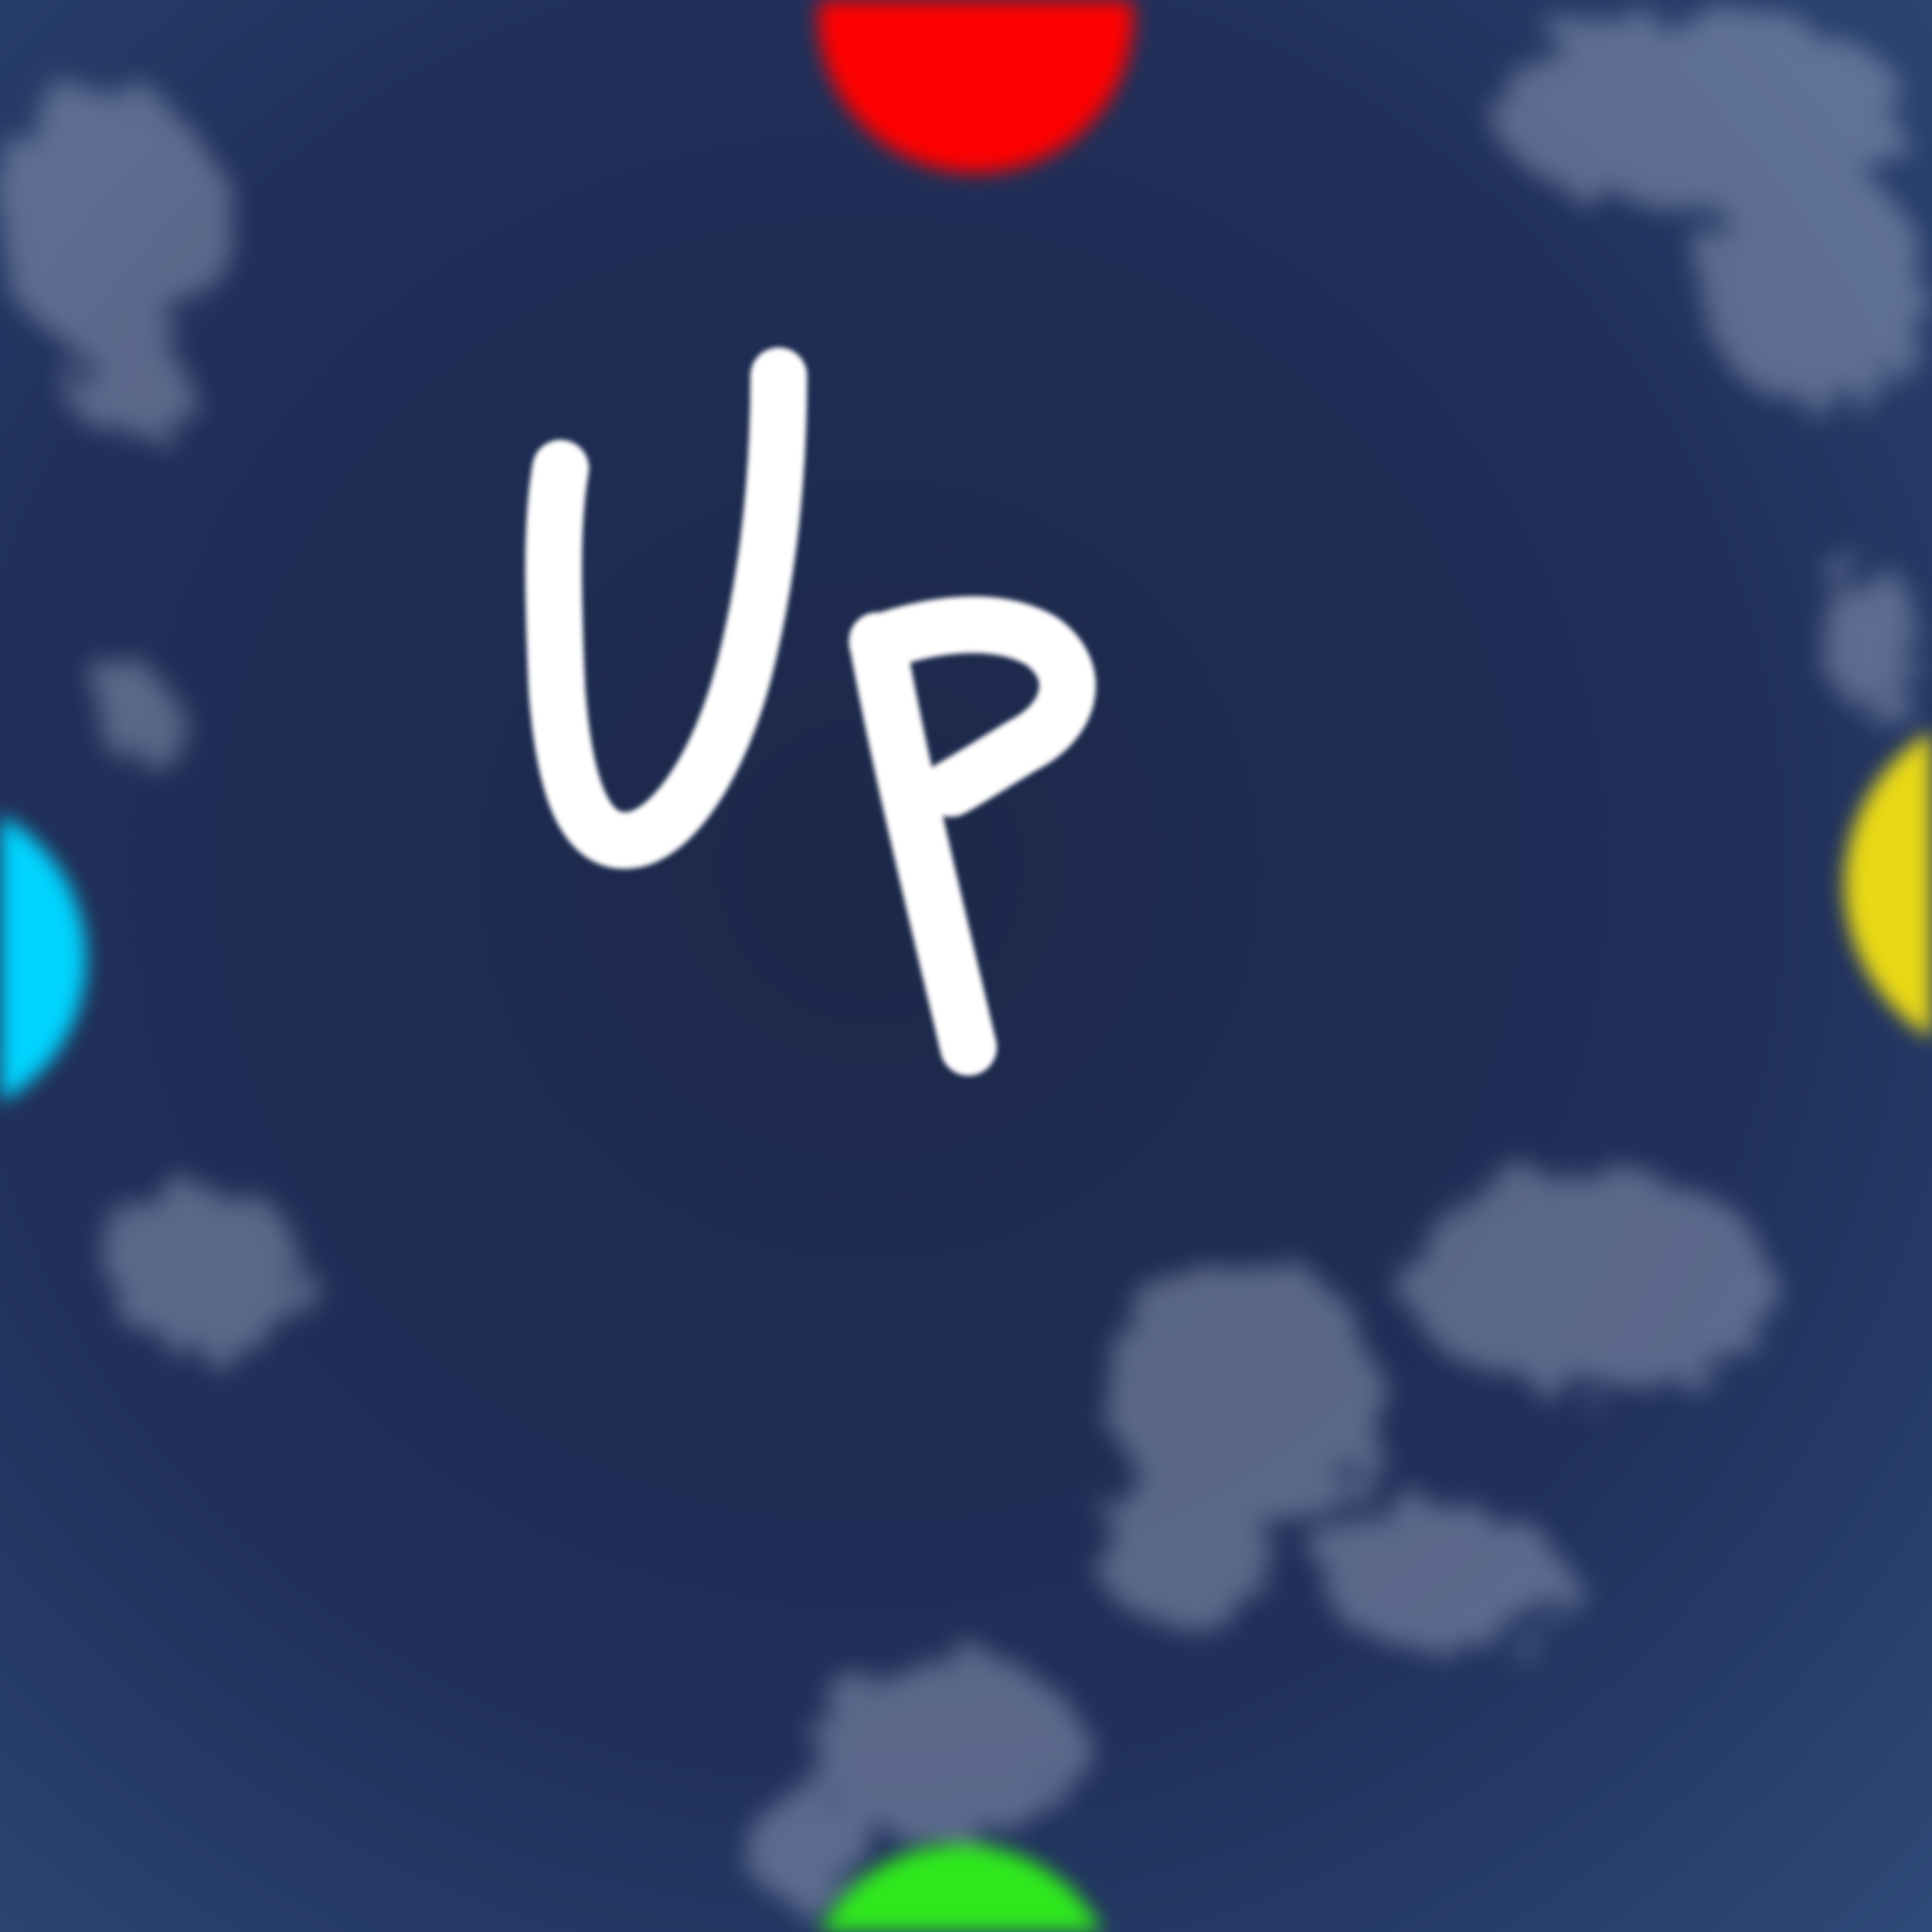 This screenshot has width=1932, height=1932. I want to click on yellow-target-dot, so click(1888, 884).